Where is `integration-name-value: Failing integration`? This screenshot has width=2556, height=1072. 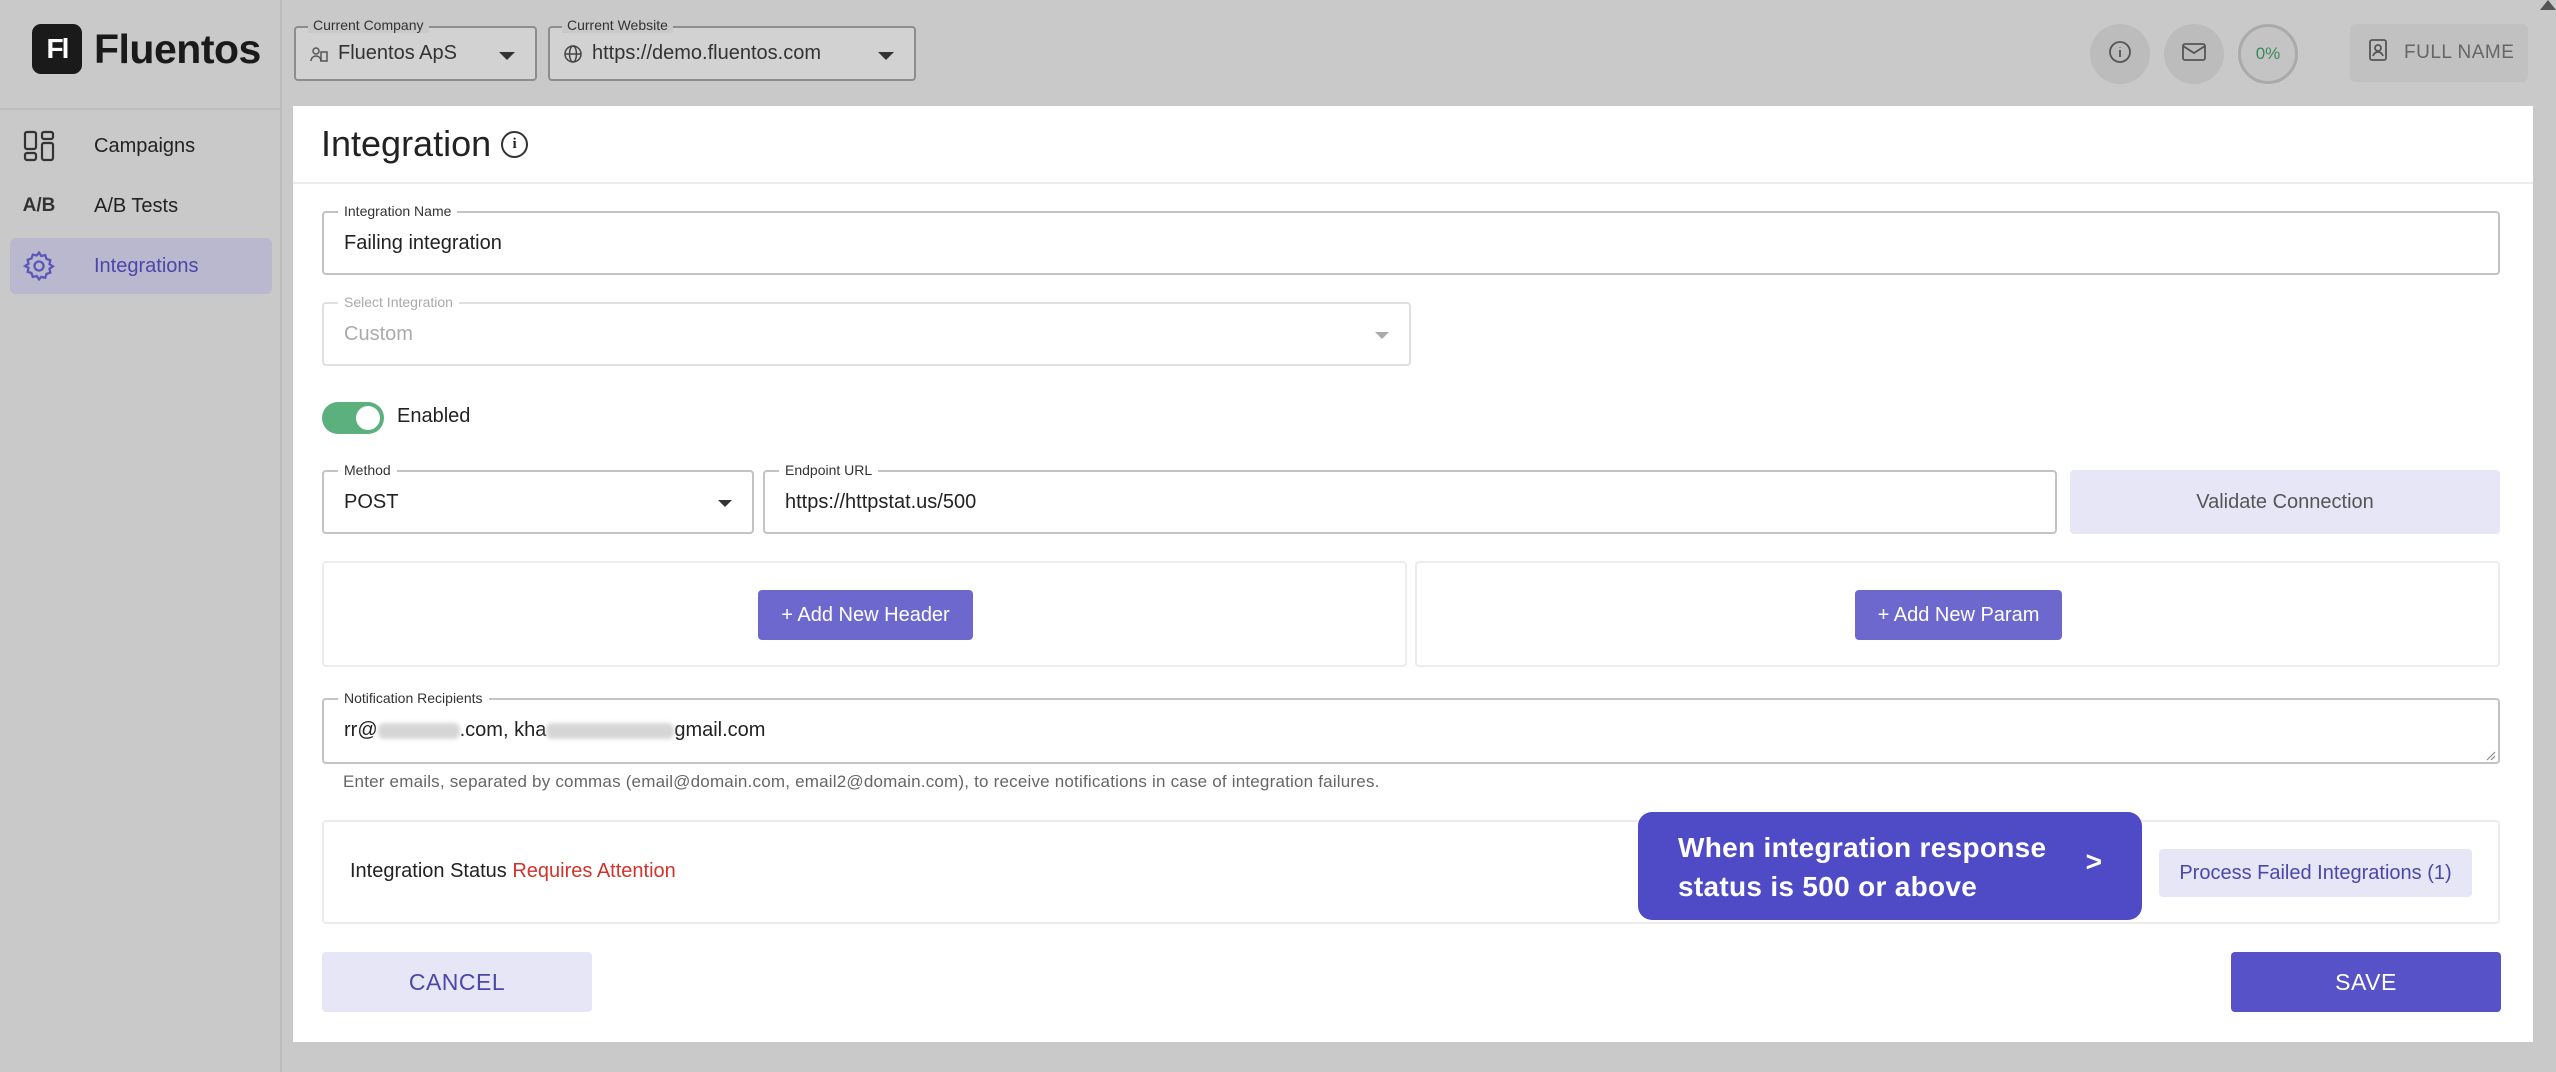
integration-name-value: Failing integration is located at coordinates (423, 243).